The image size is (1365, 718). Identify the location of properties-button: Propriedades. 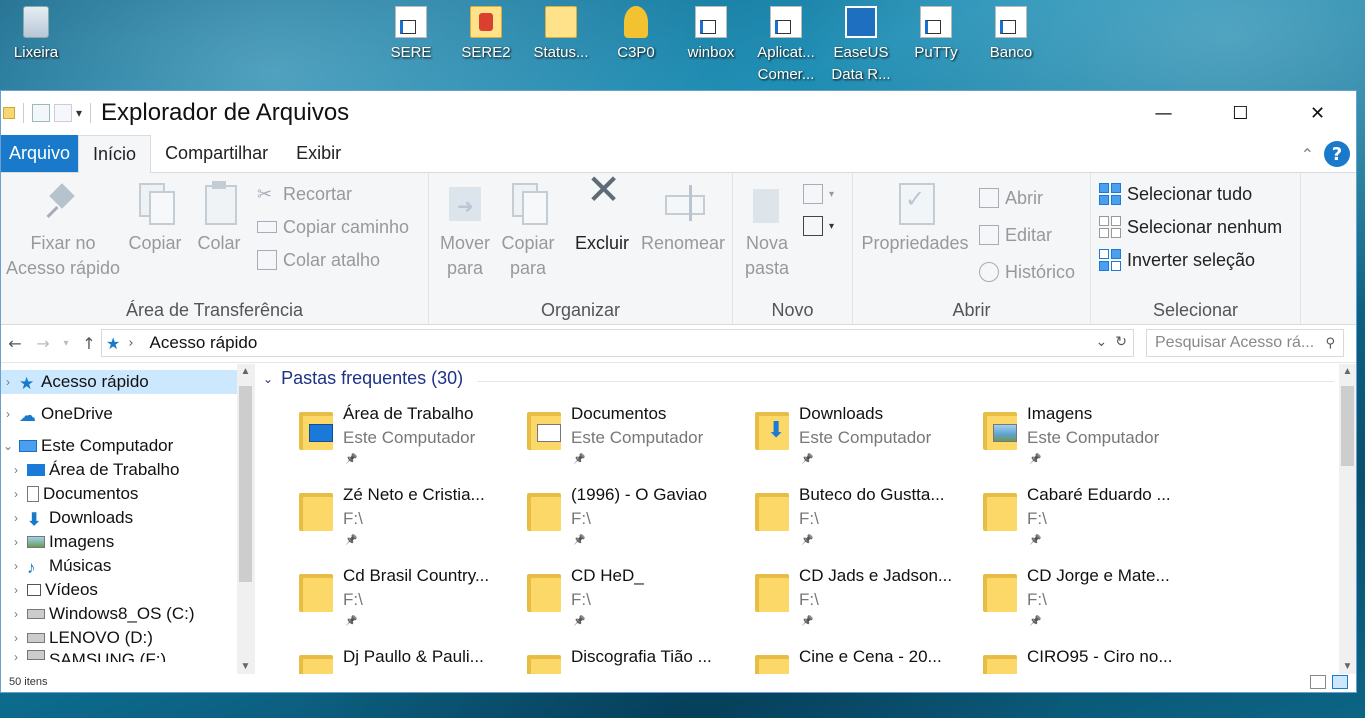
(915, 218).